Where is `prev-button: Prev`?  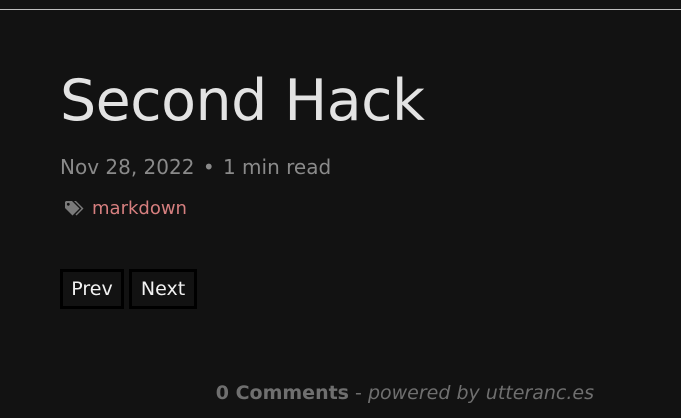 prev-button: Prev is located at coordinates (92, 289).